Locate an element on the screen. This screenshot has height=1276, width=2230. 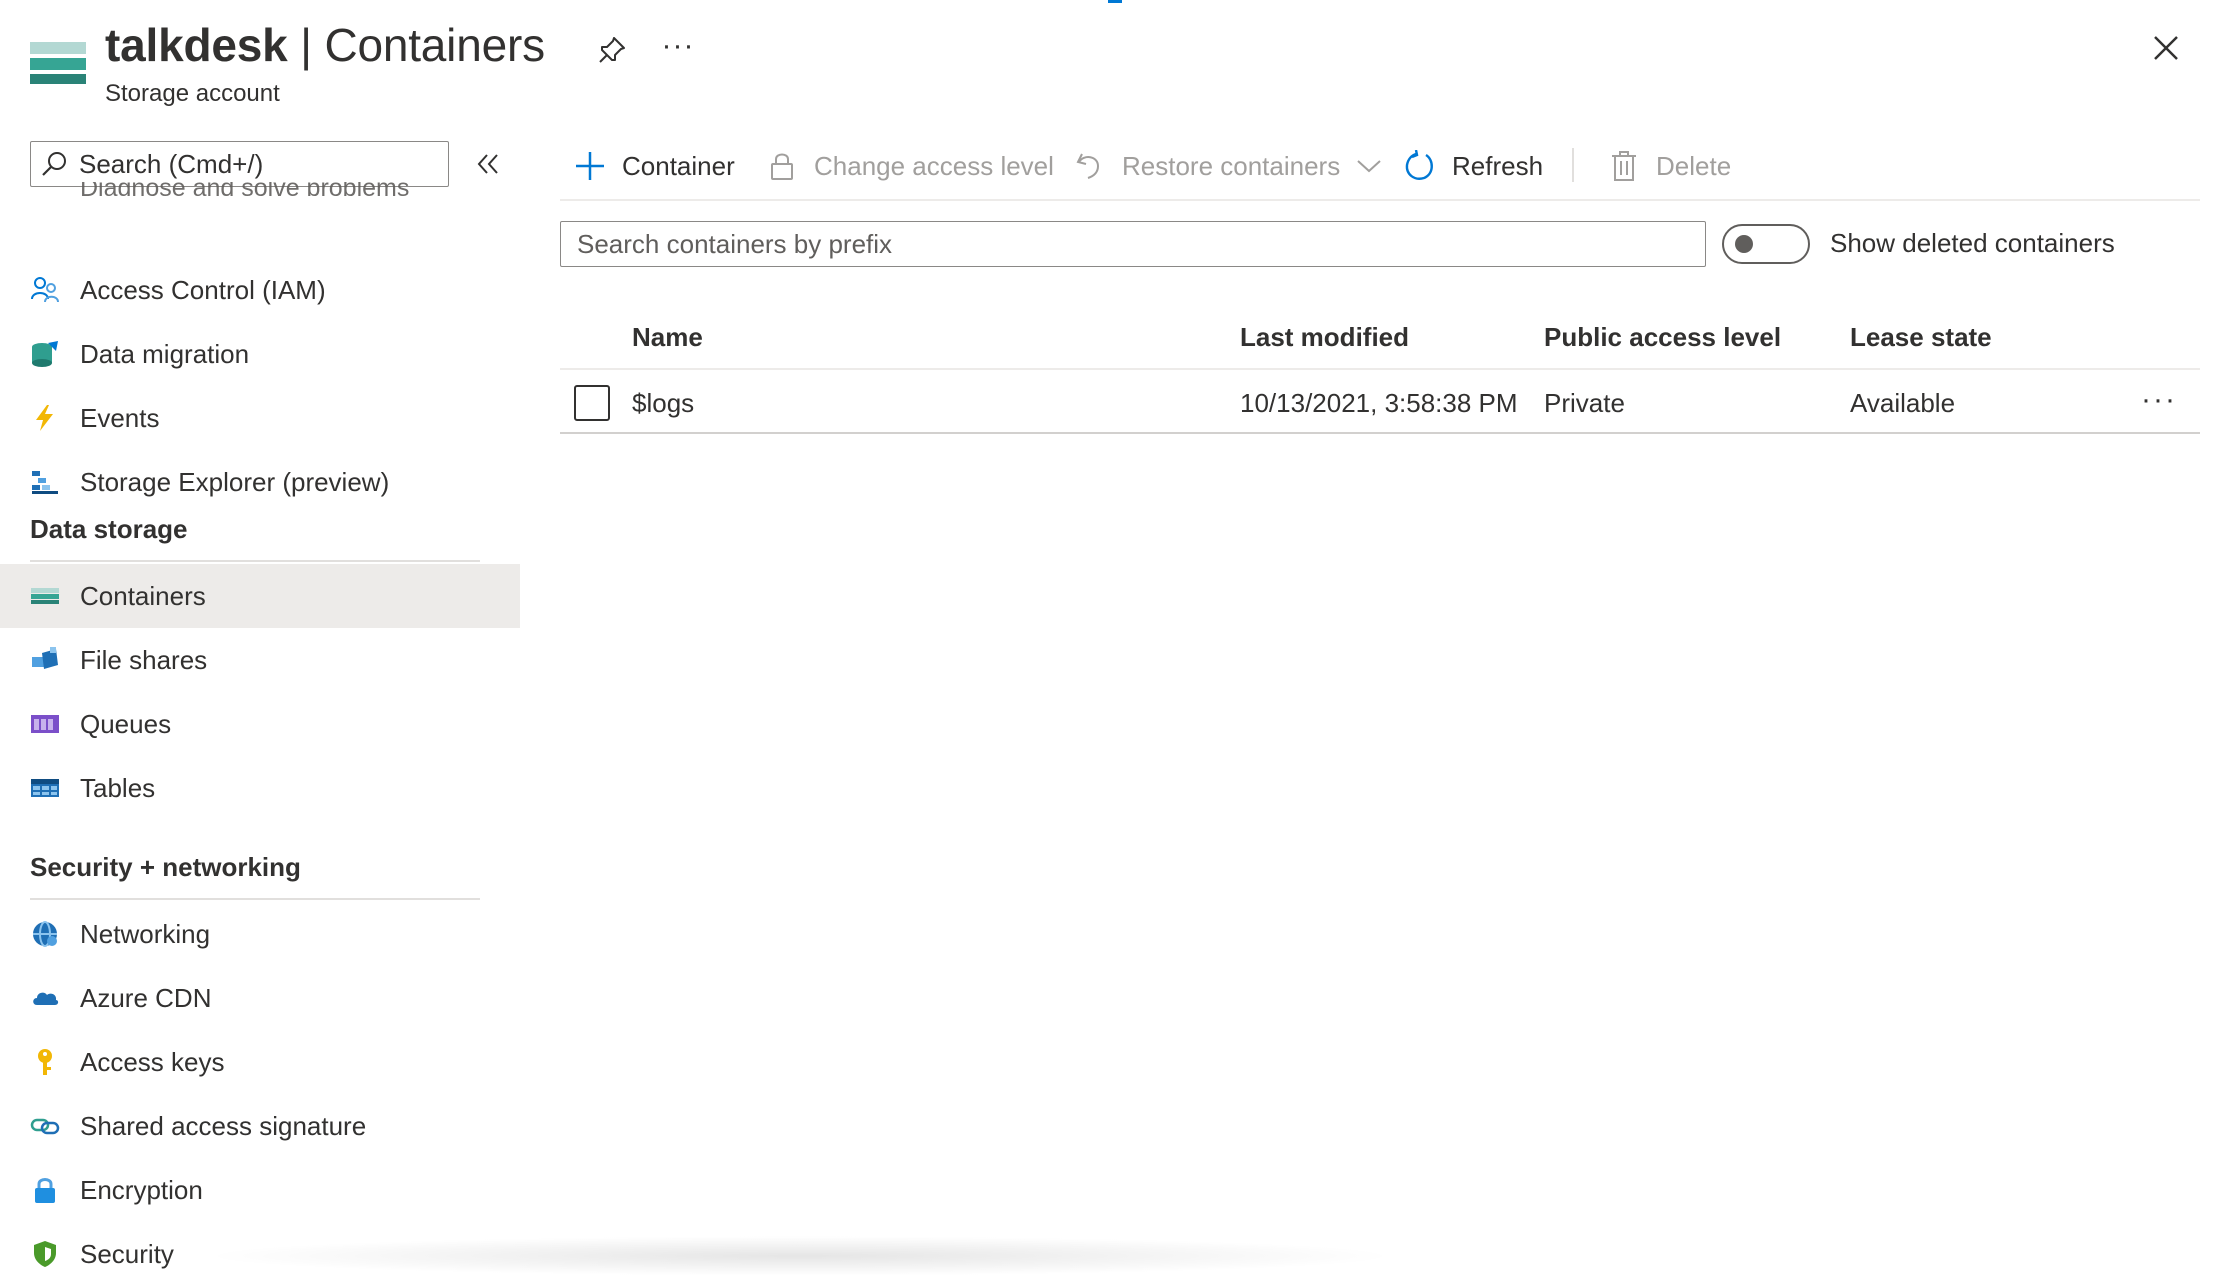
change-access-level-button: Change access level is located at coordinates (910, 166).